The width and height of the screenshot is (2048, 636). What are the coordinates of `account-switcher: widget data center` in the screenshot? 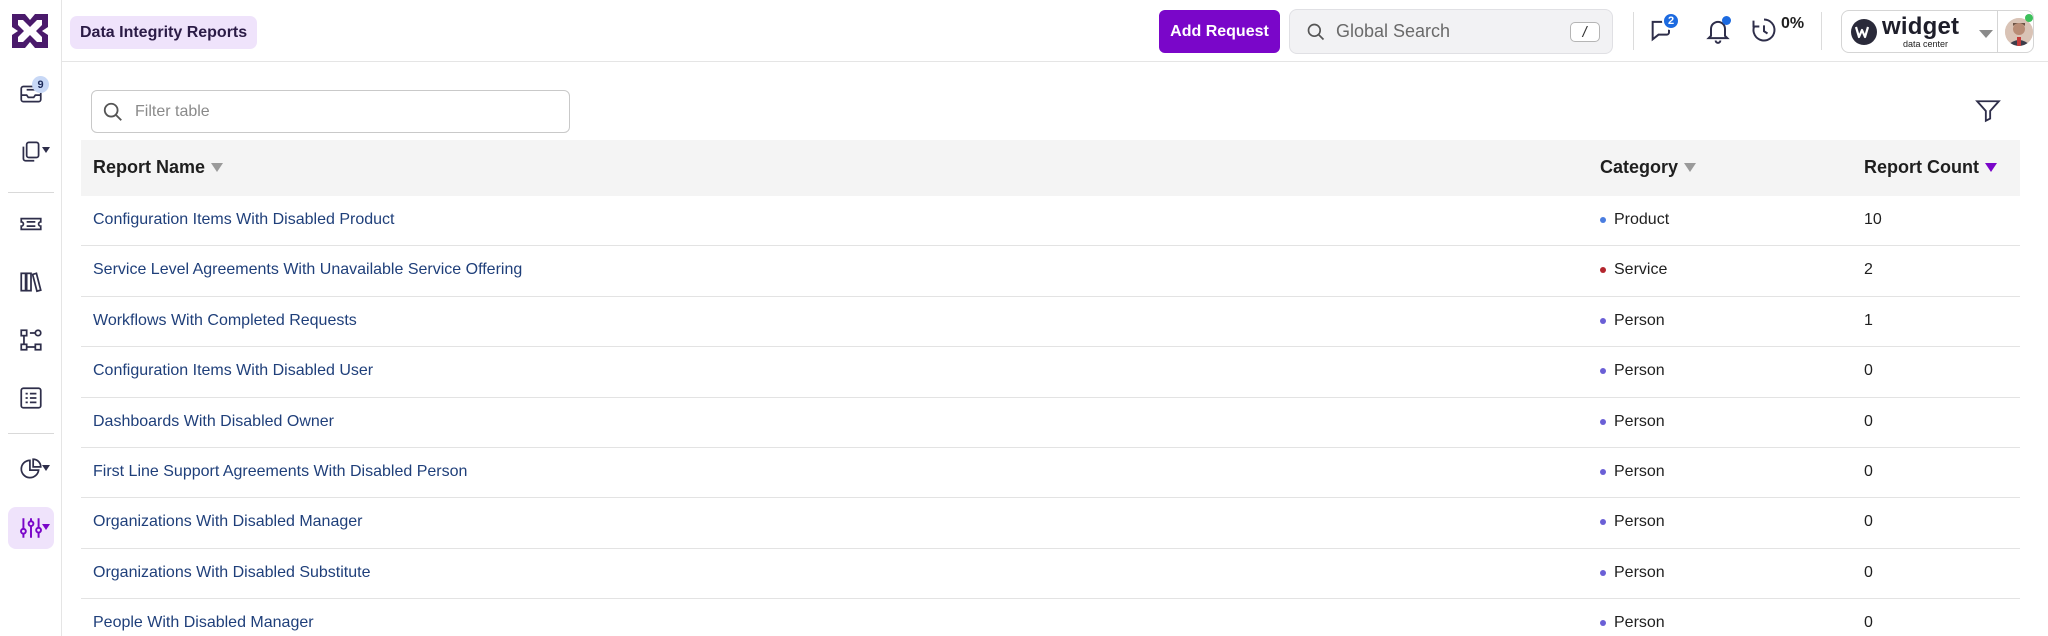 It's located at (1937, 31).